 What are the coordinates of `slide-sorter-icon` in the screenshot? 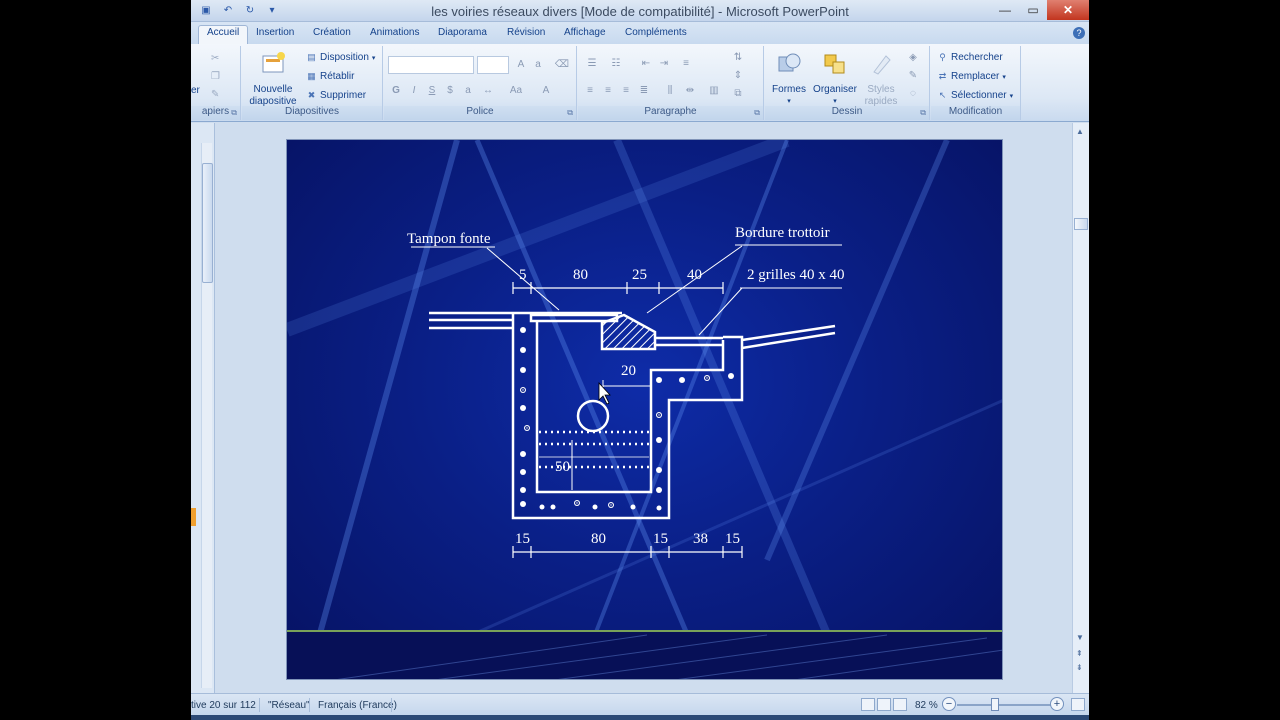 It's located at (884, 704).